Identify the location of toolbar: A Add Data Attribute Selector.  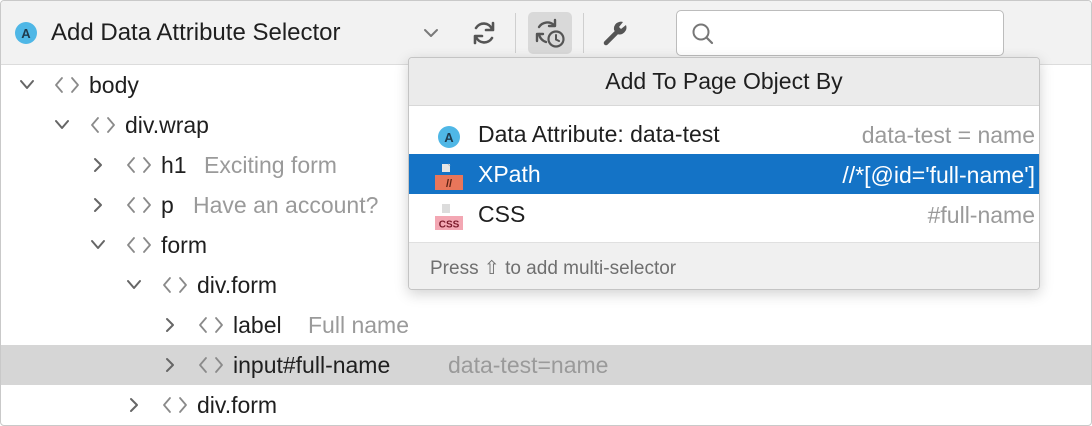
(546, 33).